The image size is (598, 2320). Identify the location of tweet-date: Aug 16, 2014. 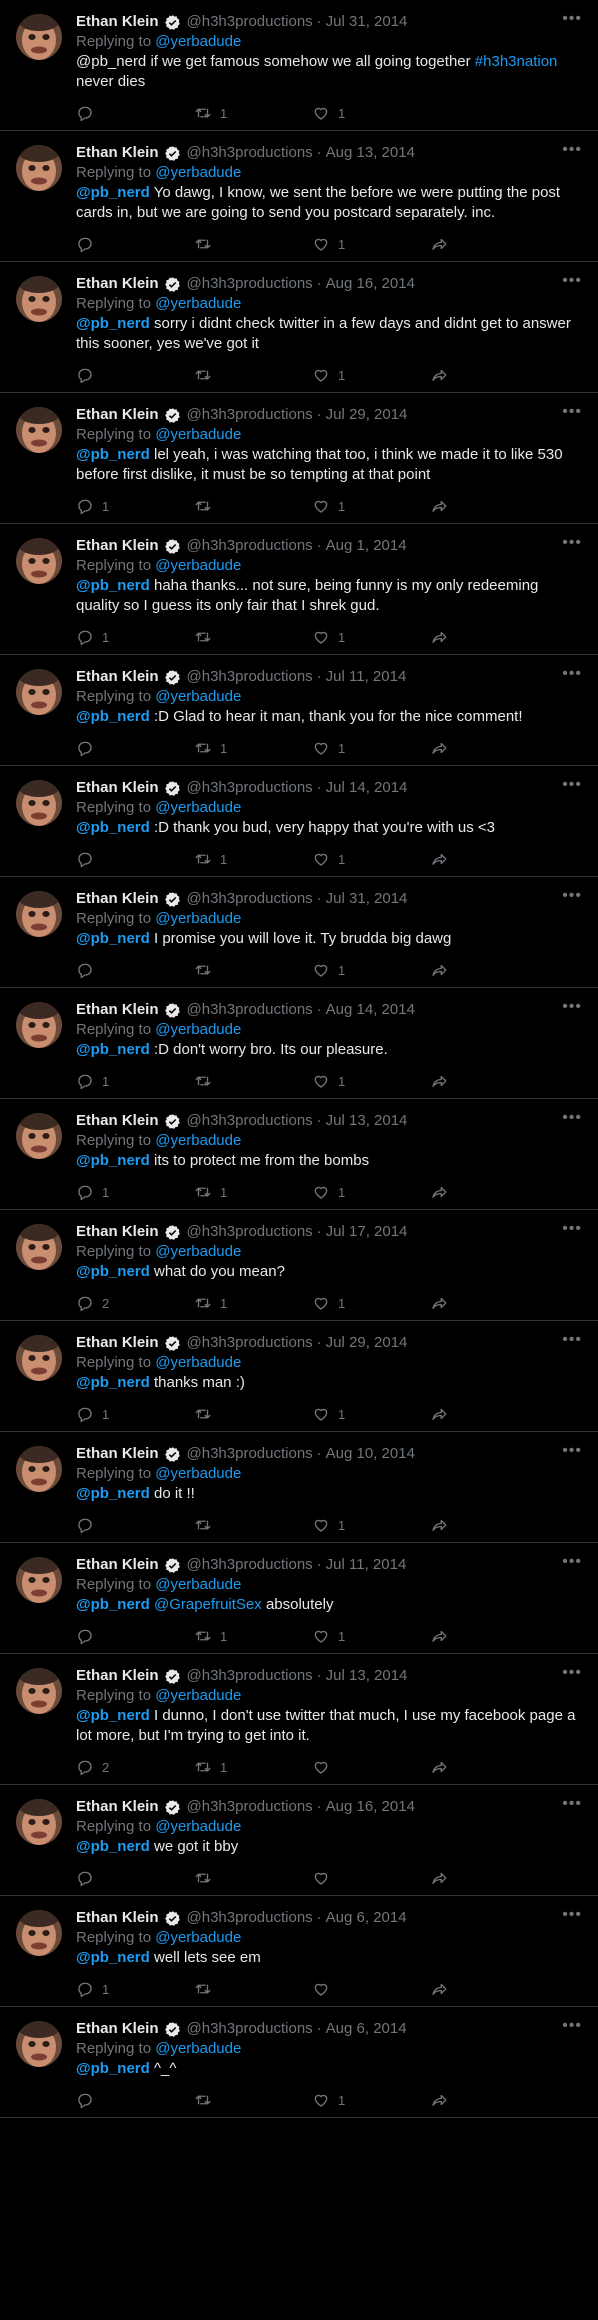
(370, 284).